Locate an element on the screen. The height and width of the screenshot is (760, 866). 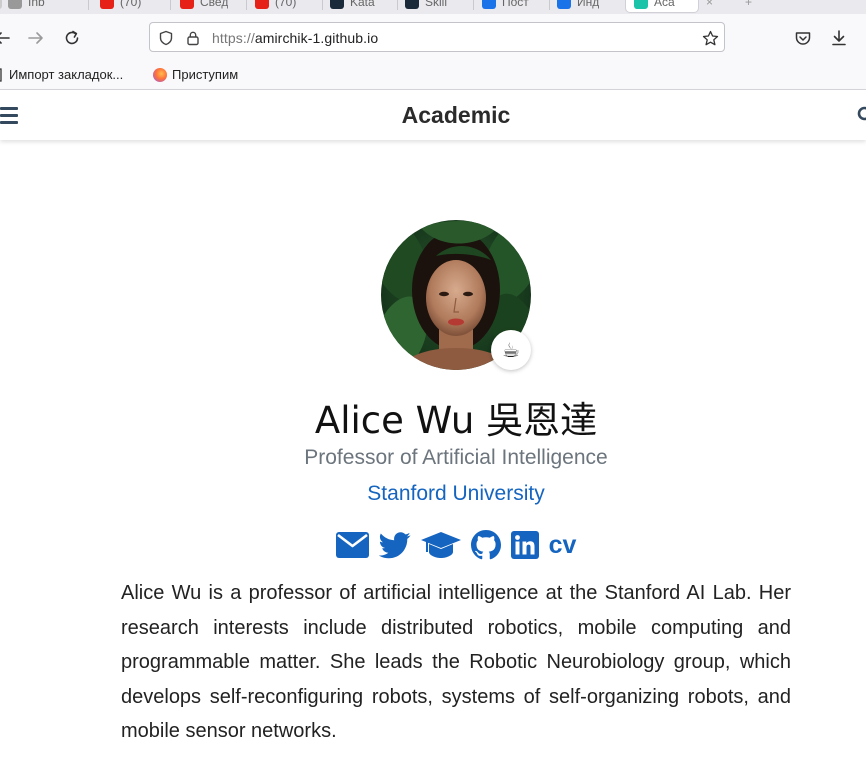
reload-button is located at coordinates (72, 38).